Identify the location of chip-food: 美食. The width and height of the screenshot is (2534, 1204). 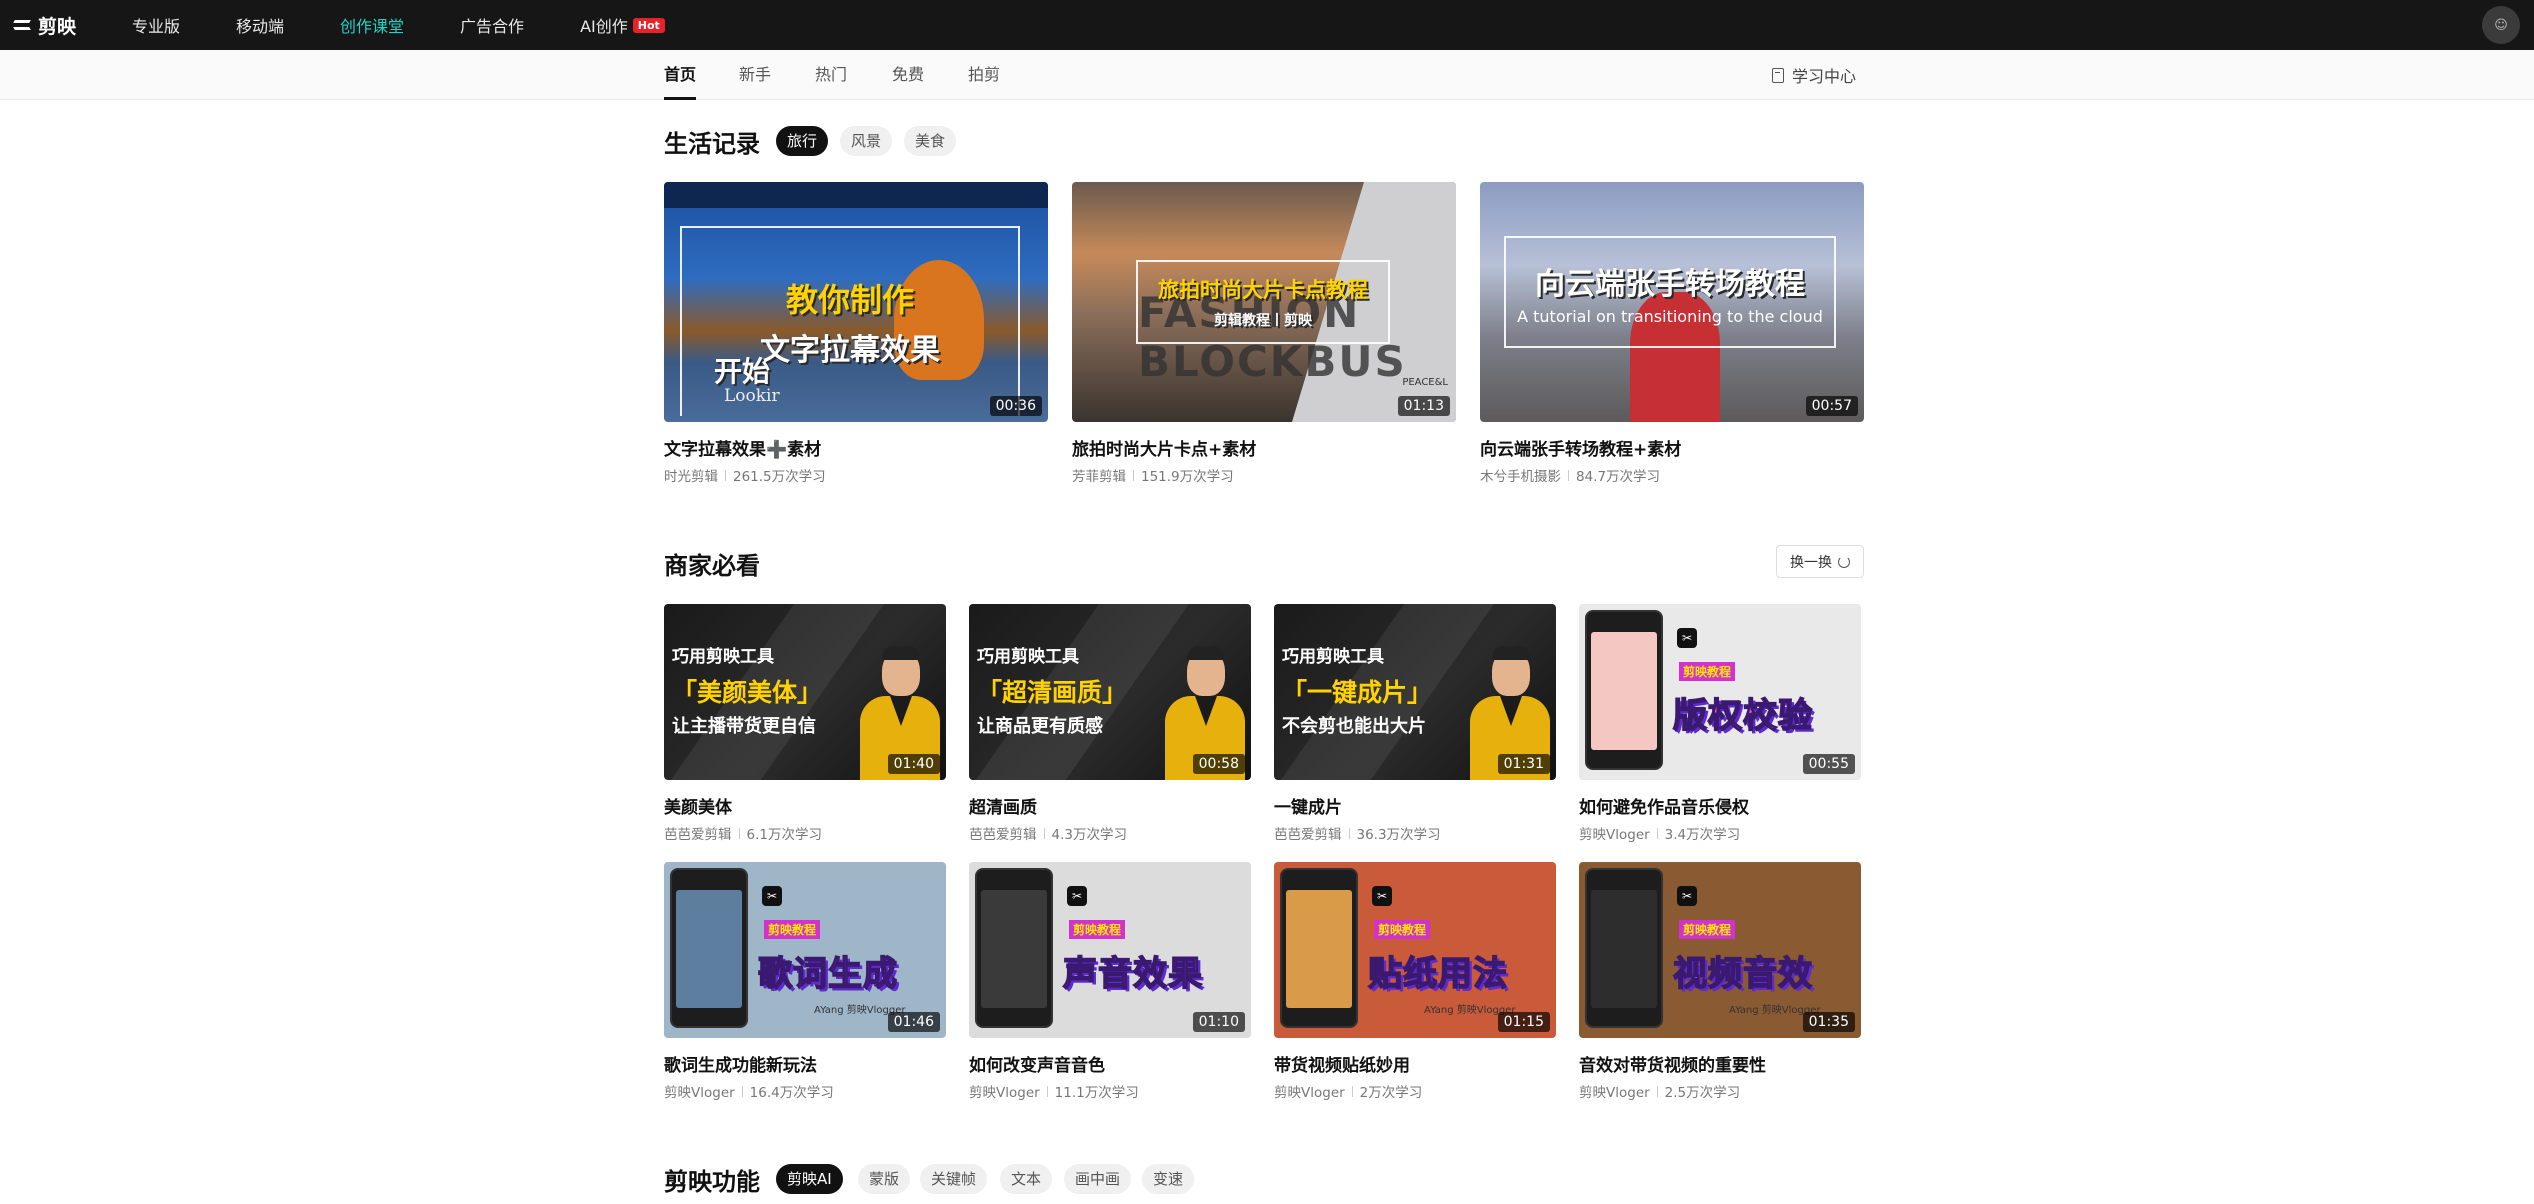
(930, 141).